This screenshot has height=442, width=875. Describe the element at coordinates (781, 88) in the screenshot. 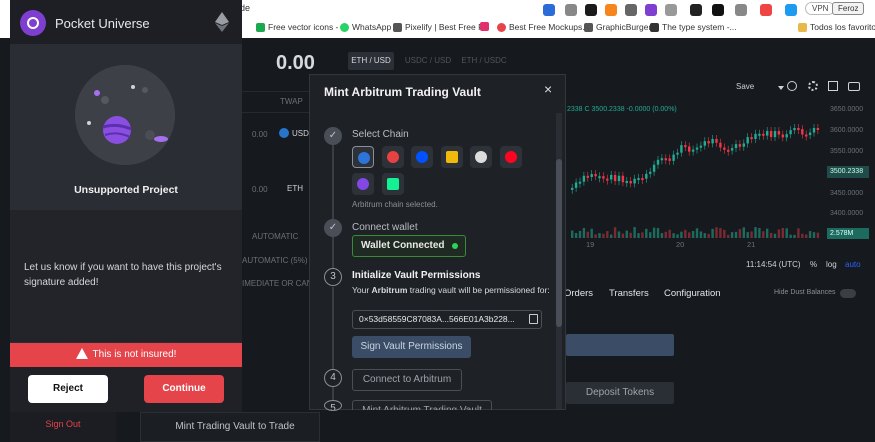

I see `chevron-down-icon` at that location.